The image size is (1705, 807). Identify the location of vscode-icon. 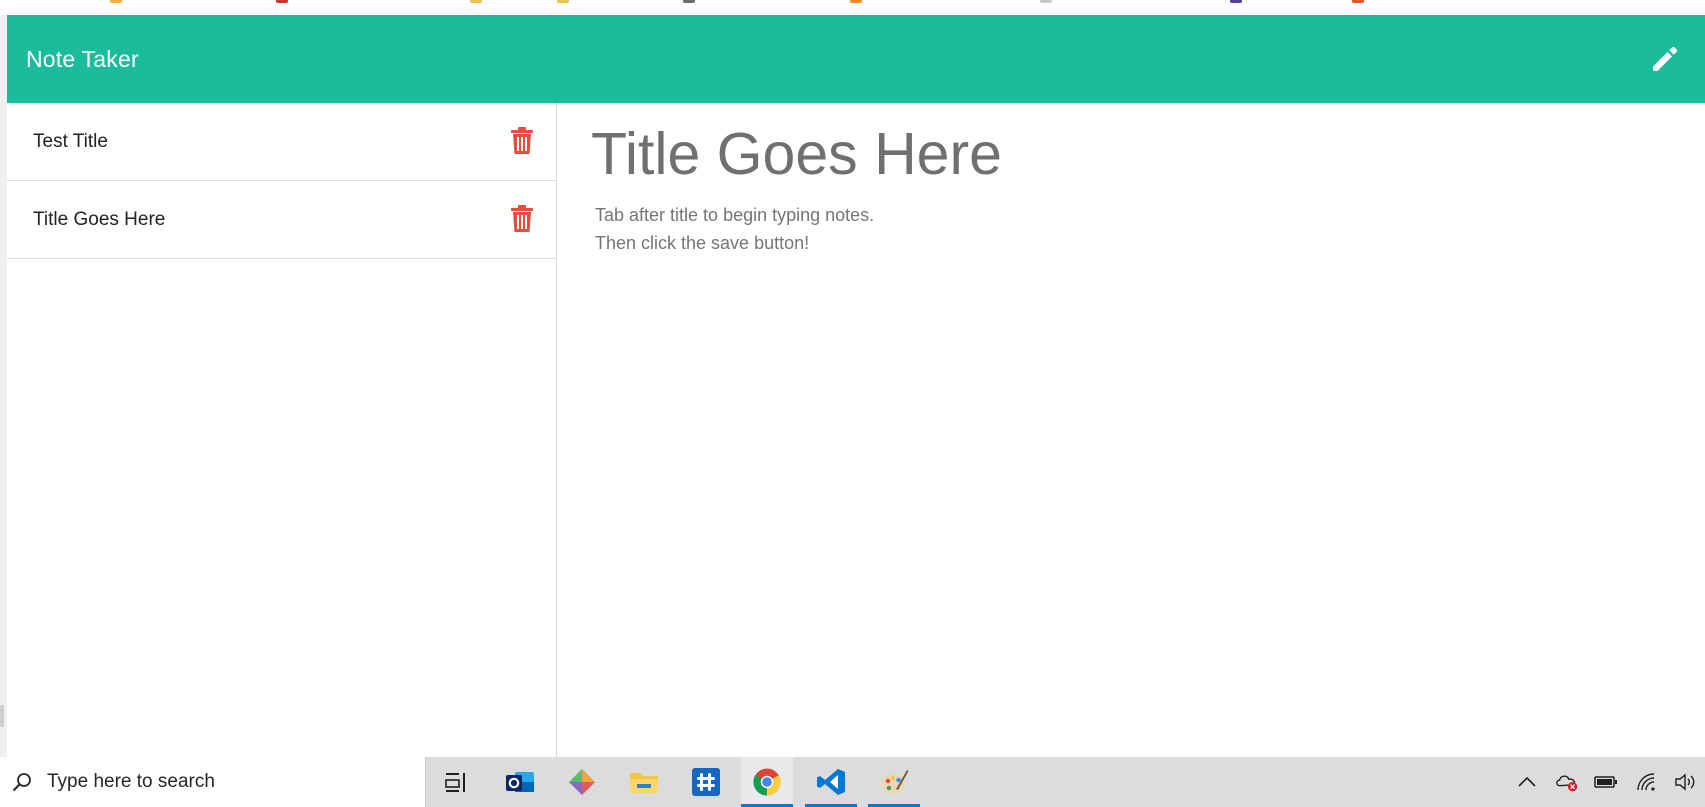
(831, 782).